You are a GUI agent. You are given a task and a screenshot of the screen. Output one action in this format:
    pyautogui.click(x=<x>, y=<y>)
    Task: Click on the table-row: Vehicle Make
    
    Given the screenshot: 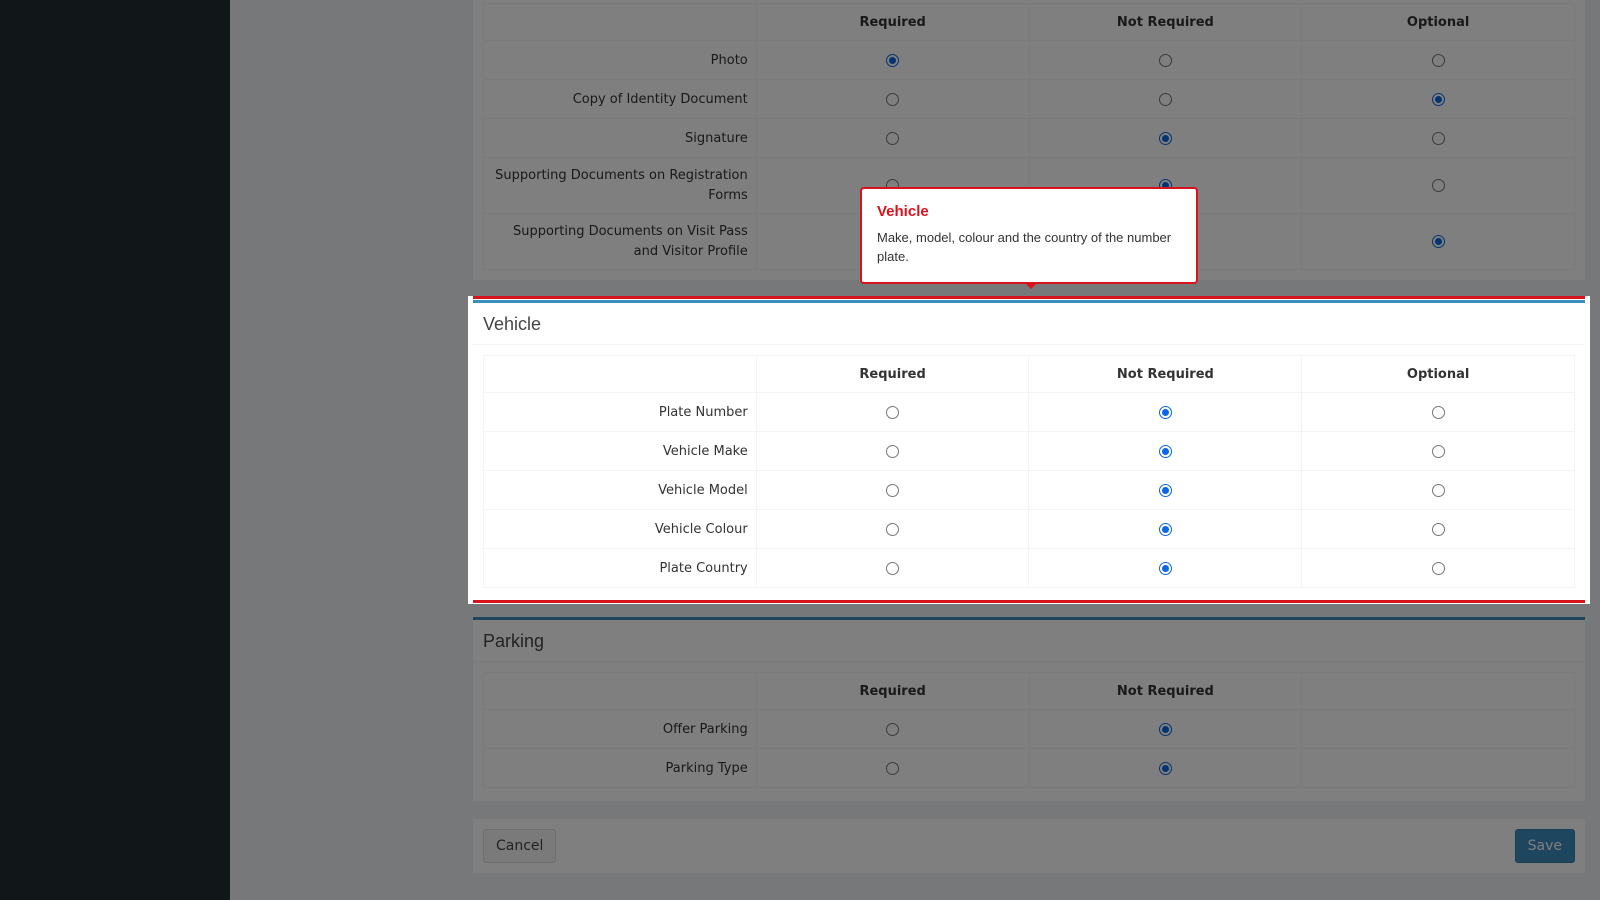 What is the action you would take?
    pyautogui.click(x=1029, y=451)
    